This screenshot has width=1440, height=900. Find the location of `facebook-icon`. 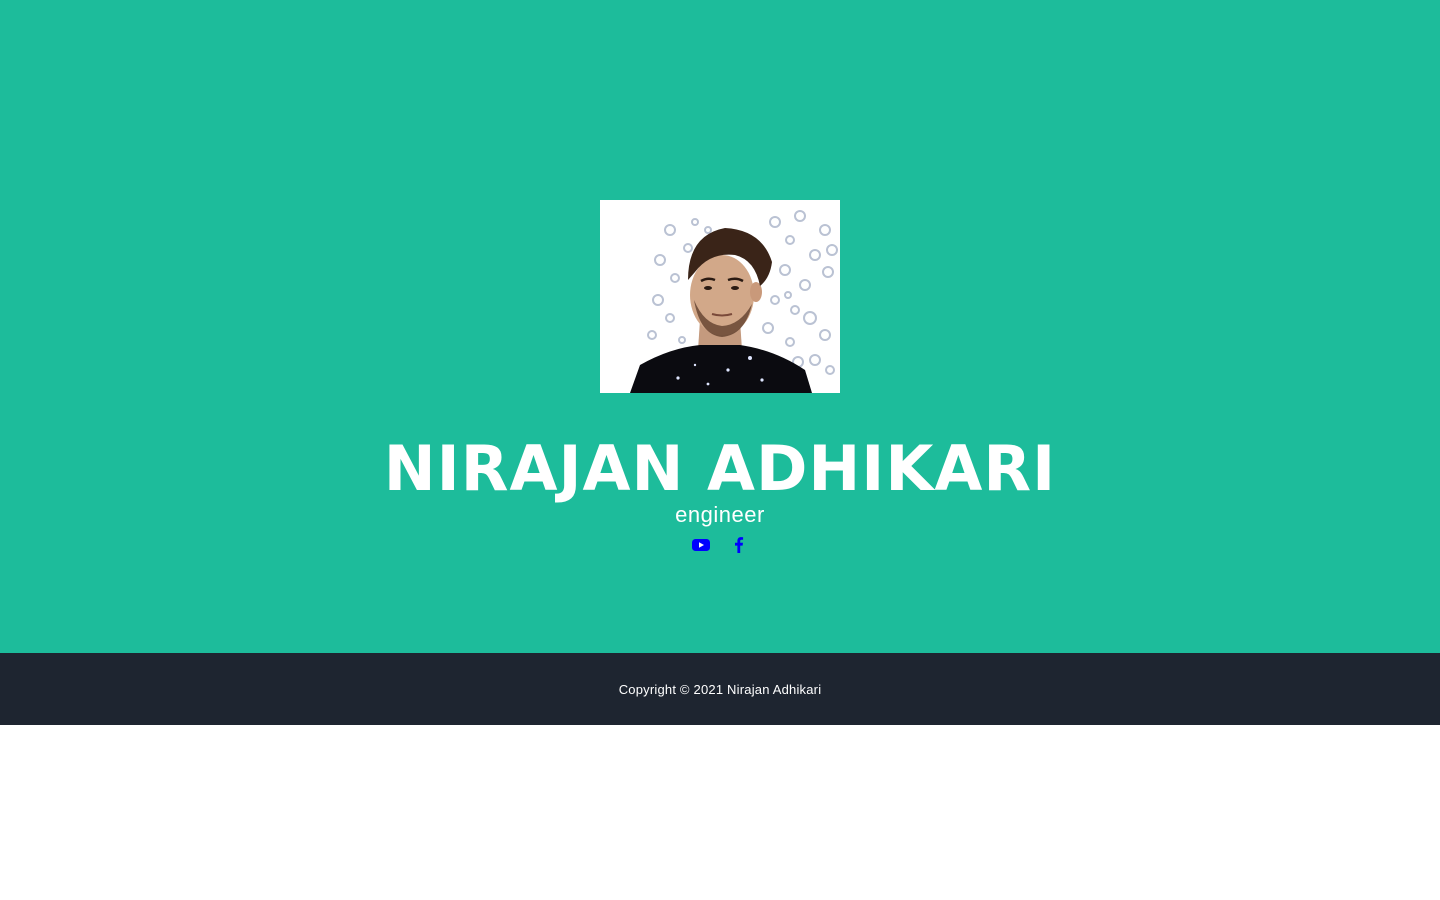

facebook-icon is located at coordinates (739, 545).